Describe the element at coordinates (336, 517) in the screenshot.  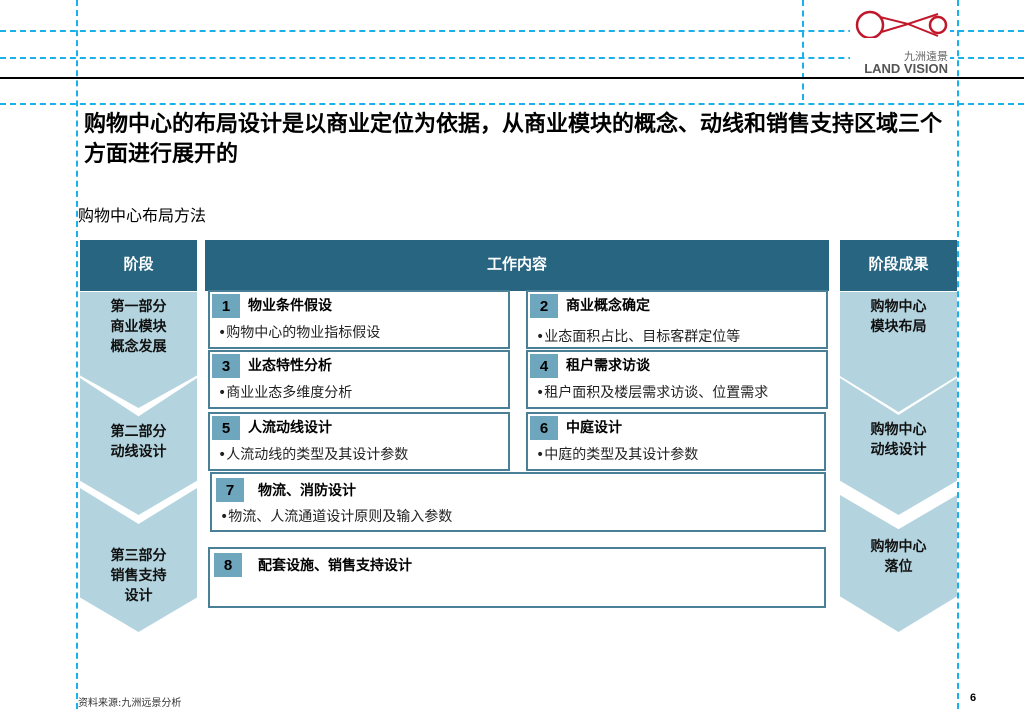
I see `task-desc: •物流、人流通道设计原则及输入参数` at that location.